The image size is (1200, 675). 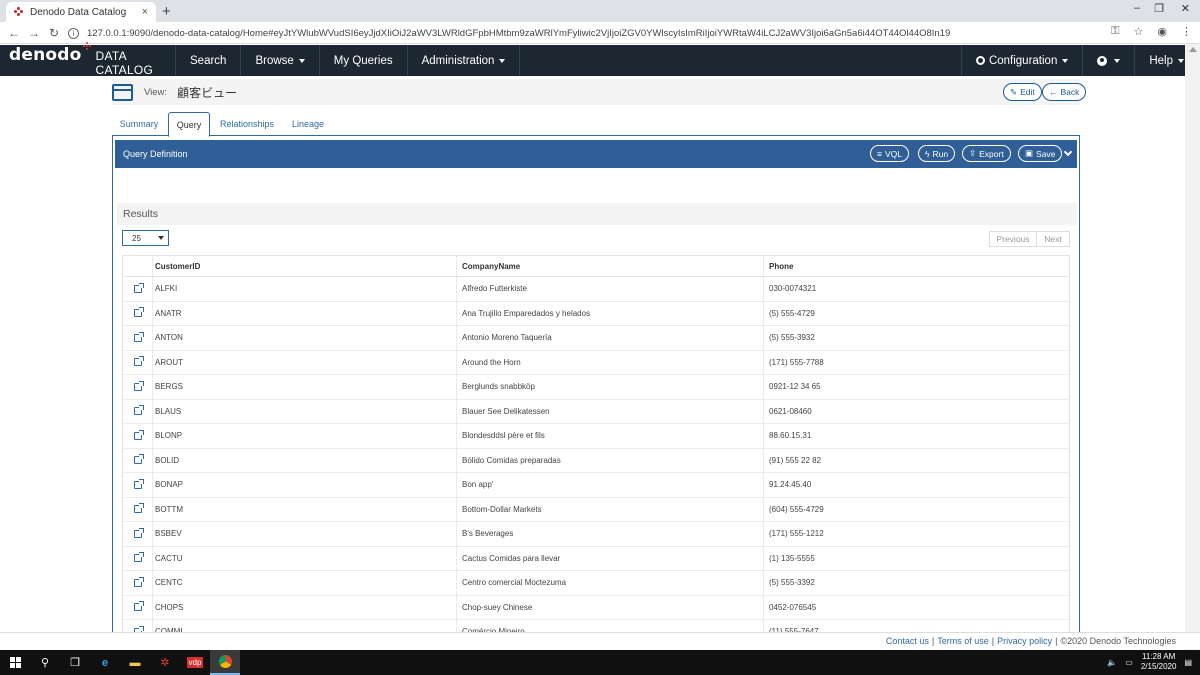 What do you see at coordinates (1024, 641) in the screenshot?
I see `privacy-link: Privacy policy` at bounding box center [1024, 641].